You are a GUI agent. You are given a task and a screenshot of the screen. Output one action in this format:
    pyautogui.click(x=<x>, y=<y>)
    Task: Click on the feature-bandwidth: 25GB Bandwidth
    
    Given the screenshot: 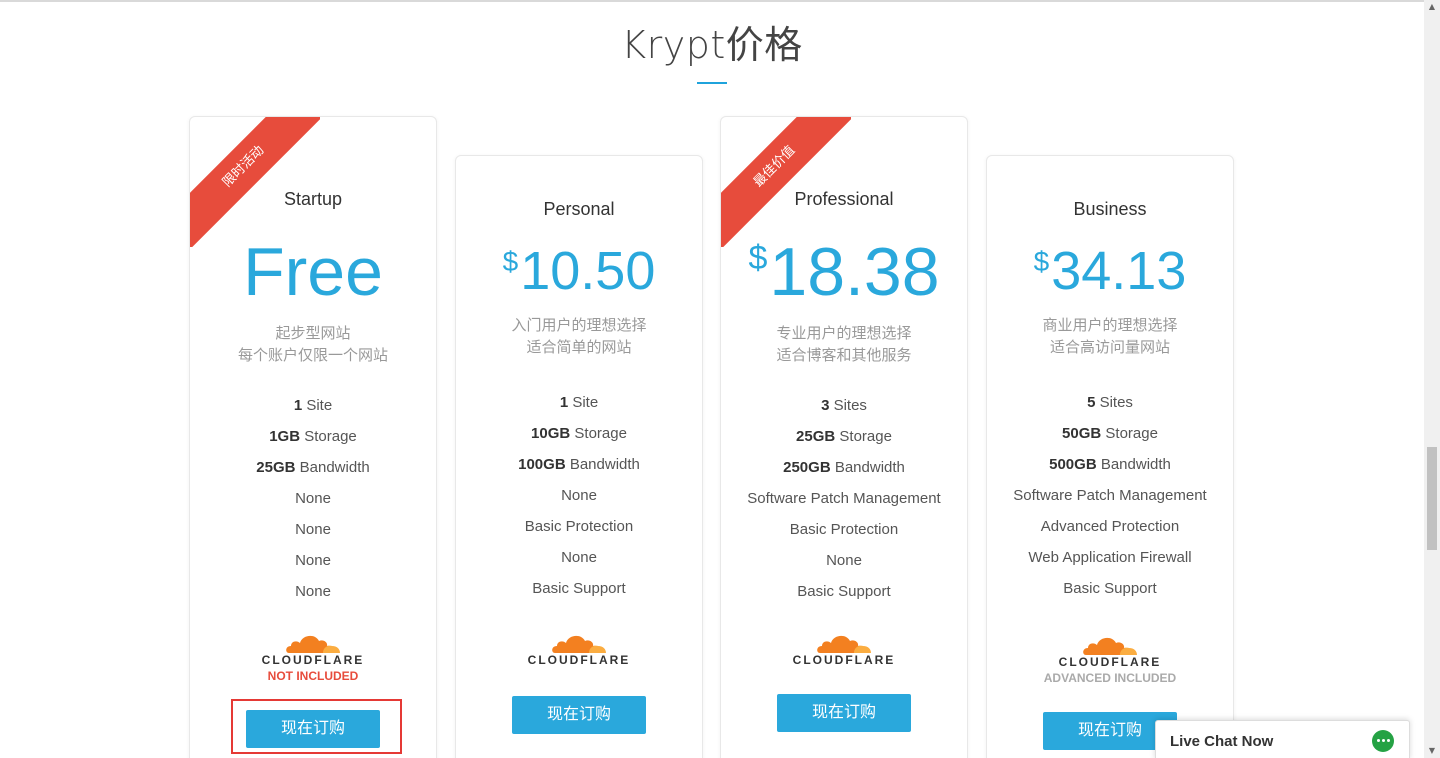 What is the action you would take?
    pyautogui.click(x=313, y=467)
    